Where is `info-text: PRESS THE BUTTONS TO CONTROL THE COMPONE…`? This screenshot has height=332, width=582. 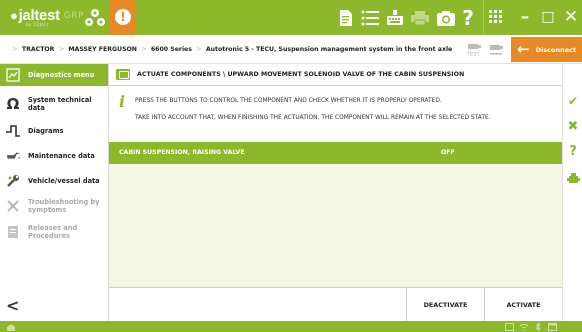
info-text: PRESS THE BUTTONS TO CONTROL THE COMPONE… is located at coordinates (288, 101).